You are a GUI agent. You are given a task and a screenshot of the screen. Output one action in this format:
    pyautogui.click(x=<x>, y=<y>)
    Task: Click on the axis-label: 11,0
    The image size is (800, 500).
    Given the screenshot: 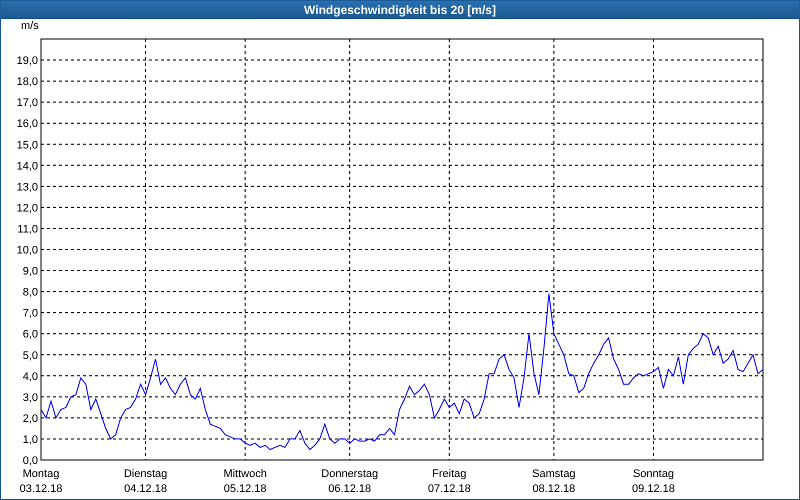 What is the action you would take?
    pyautogui.click(x=27, y=229)
    